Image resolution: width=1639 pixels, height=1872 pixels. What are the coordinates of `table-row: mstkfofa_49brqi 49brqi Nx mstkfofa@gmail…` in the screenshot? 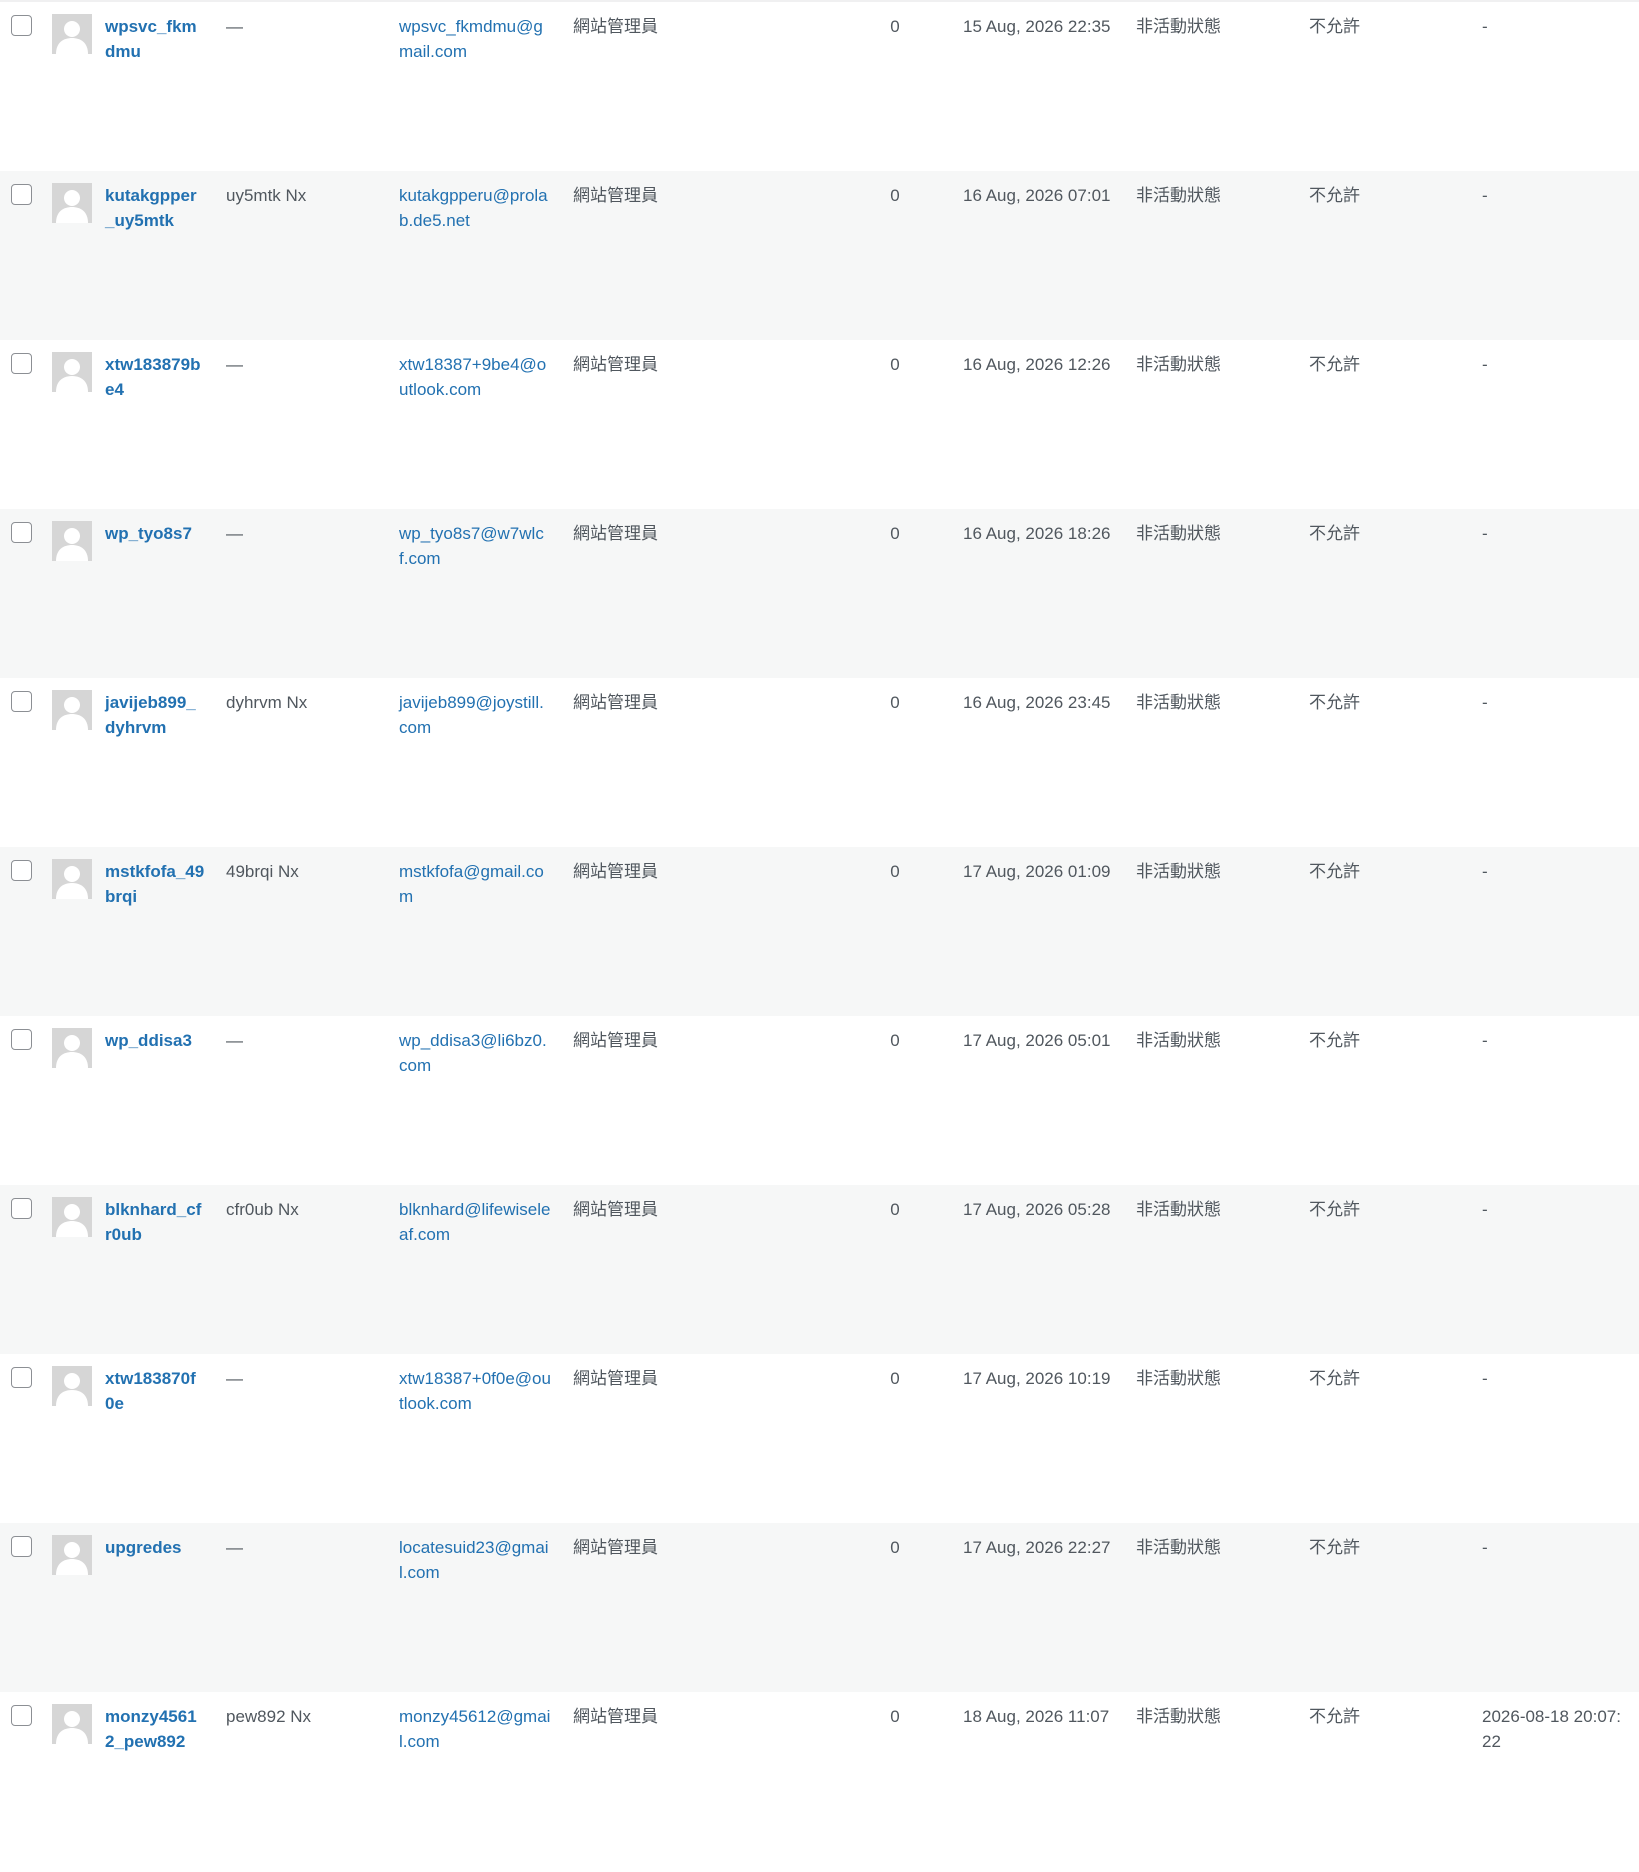 It's located at (819, 931).